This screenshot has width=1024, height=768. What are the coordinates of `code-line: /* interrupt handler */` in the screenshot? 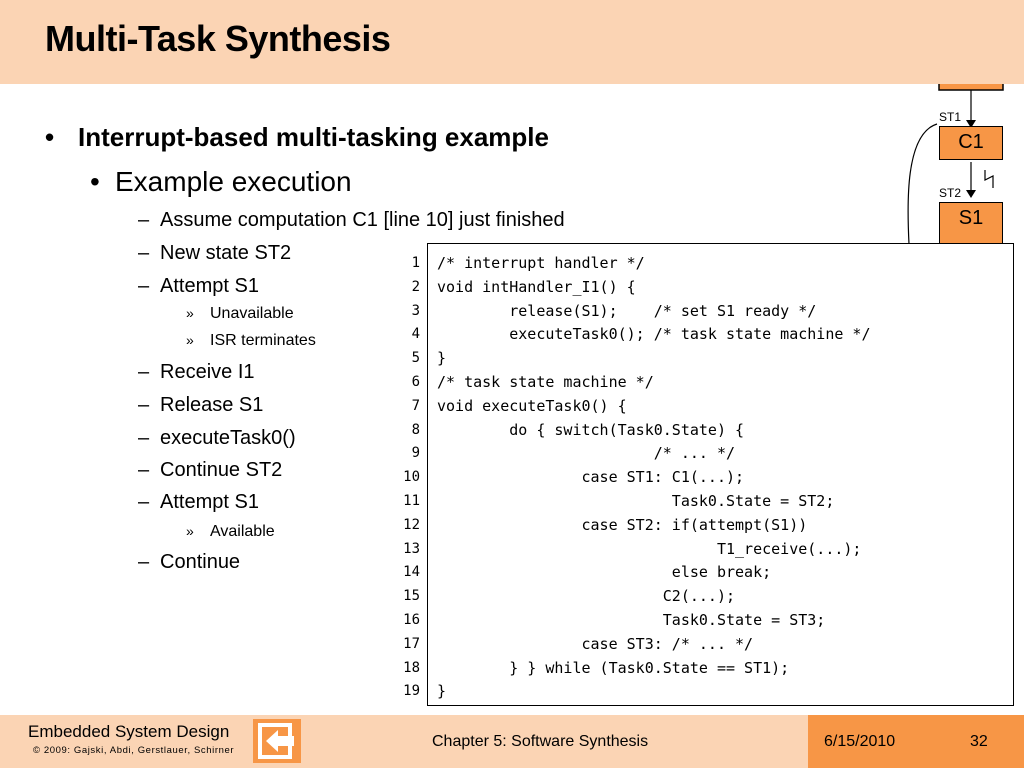 It's located at (541, 263).